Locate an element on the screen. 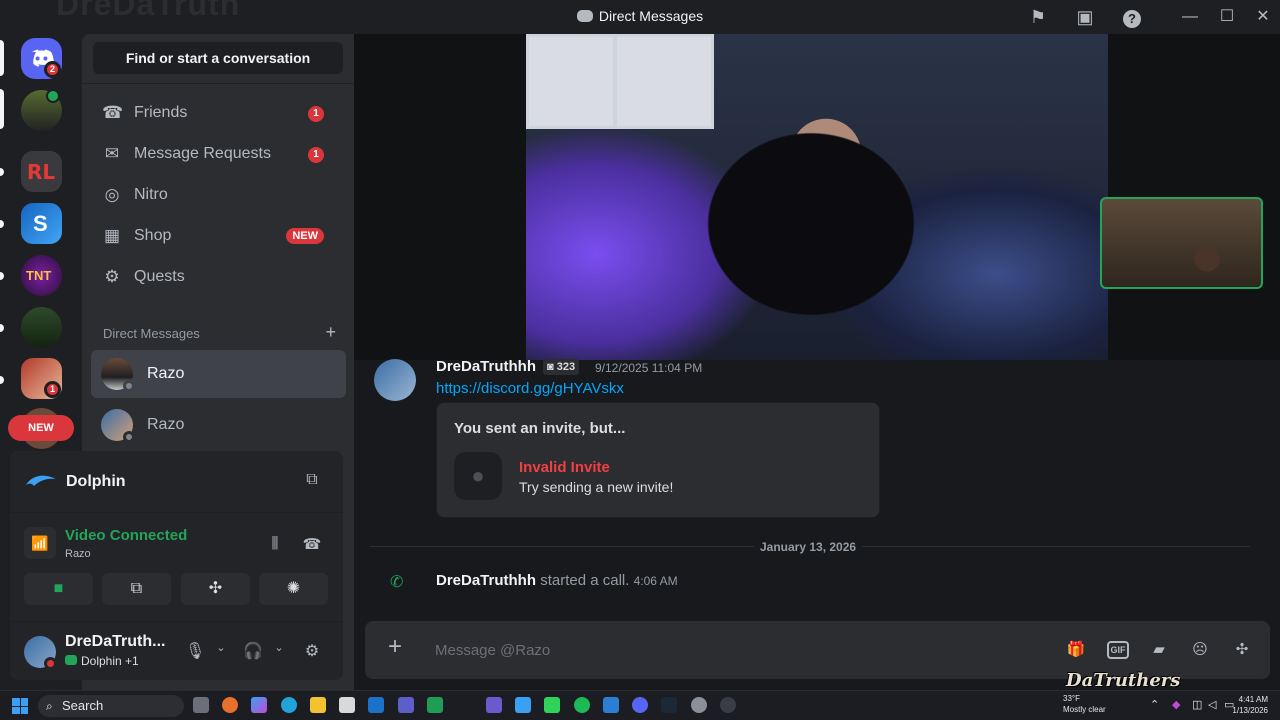 The height and width of the screenshot is (720, 1280). nav-label: Nitro is located at coordinates (151, 194).